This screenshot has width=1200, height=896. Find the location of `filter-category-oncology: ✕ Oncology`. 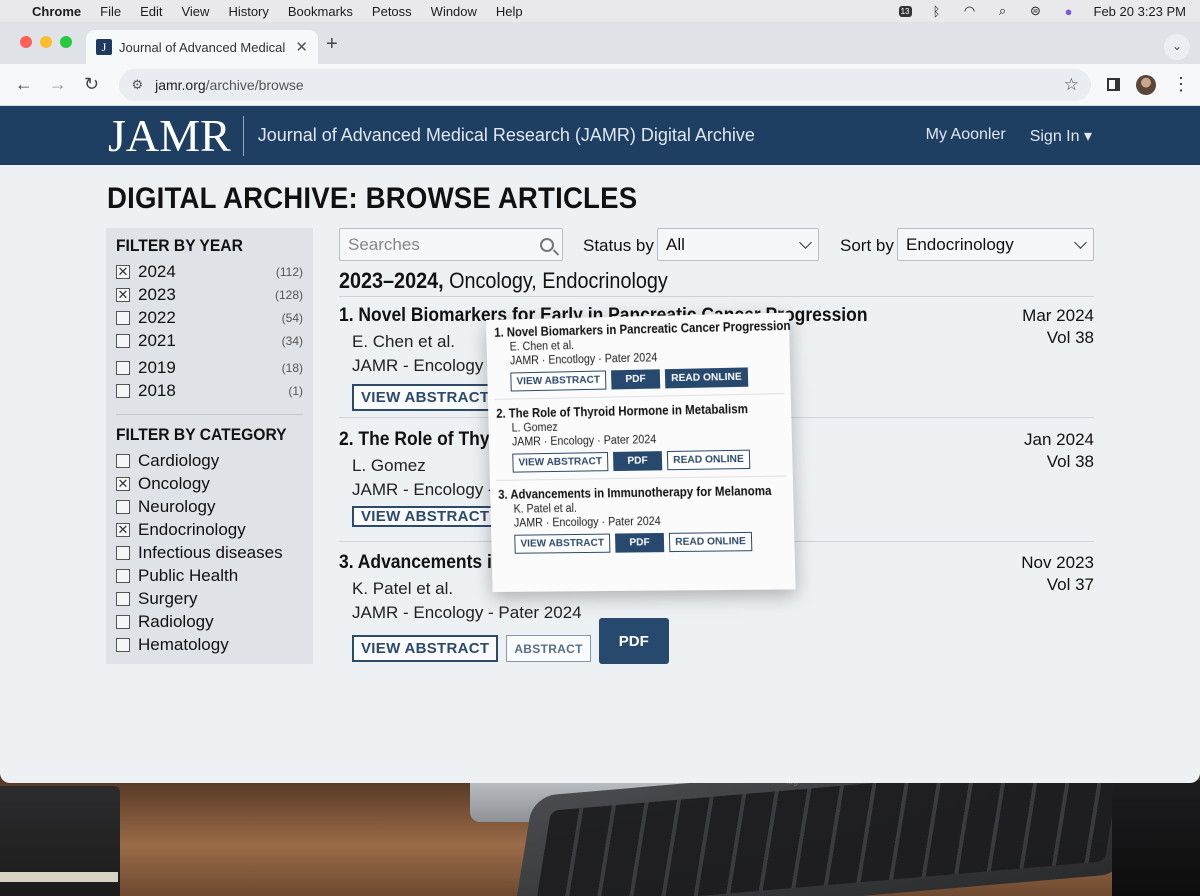

filter-category-oncology: ✕ Oncology is located at coordinates (209, 483).